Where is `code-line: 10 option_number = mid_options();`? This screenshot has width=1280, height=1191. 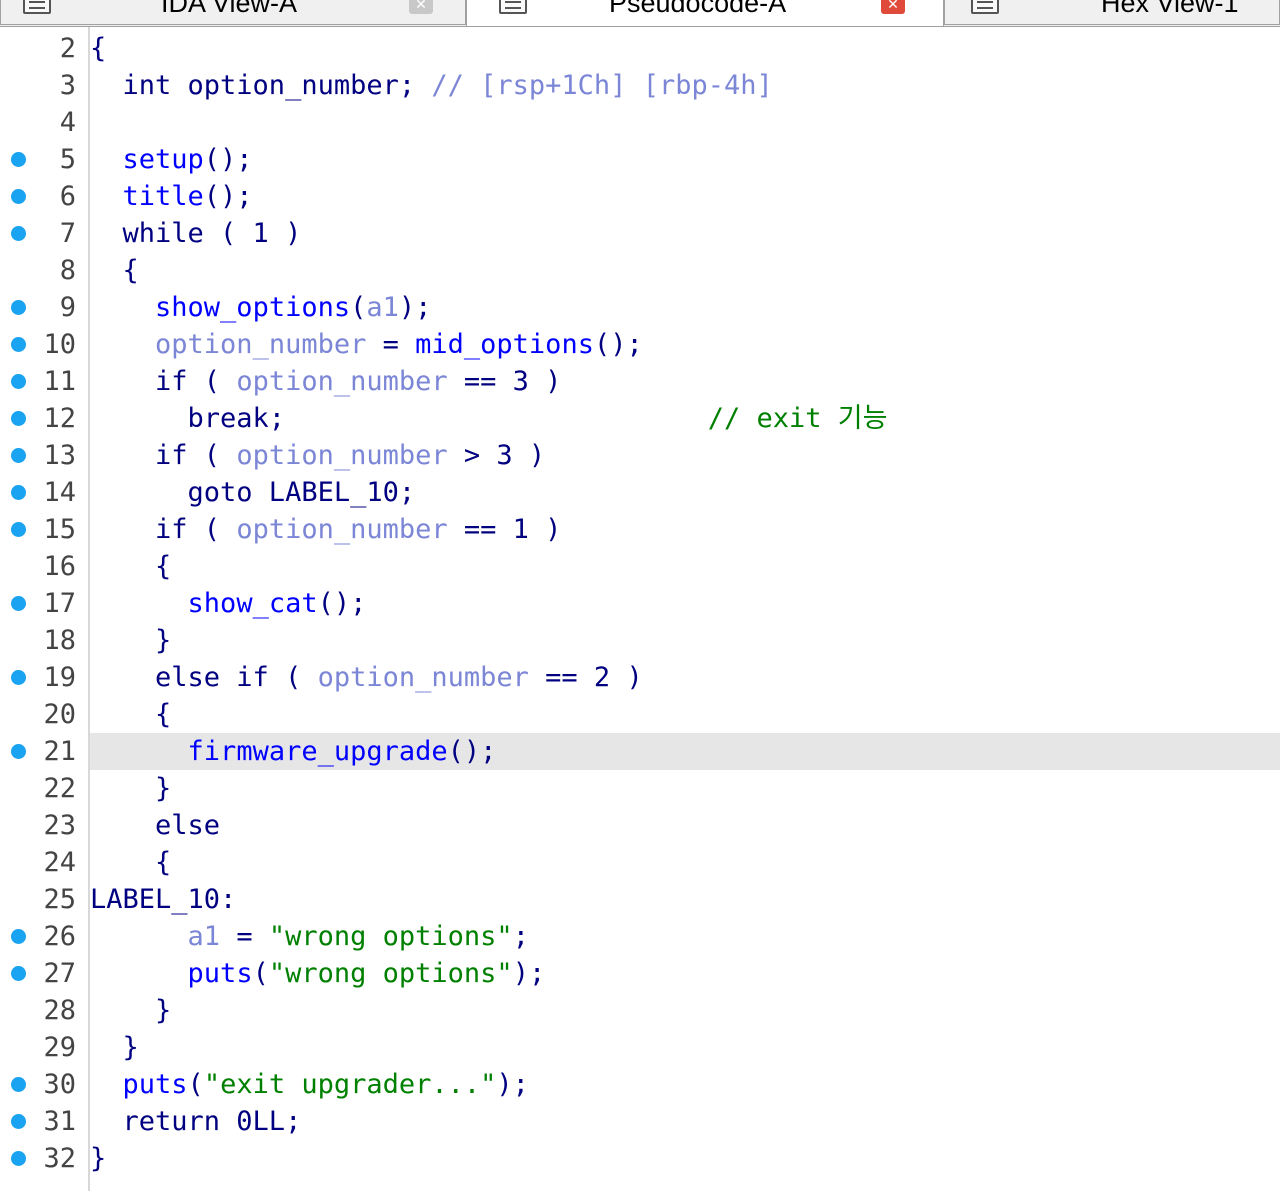 code-line: 10 option_number = mid_options(); is located at coordinates (640, 344).